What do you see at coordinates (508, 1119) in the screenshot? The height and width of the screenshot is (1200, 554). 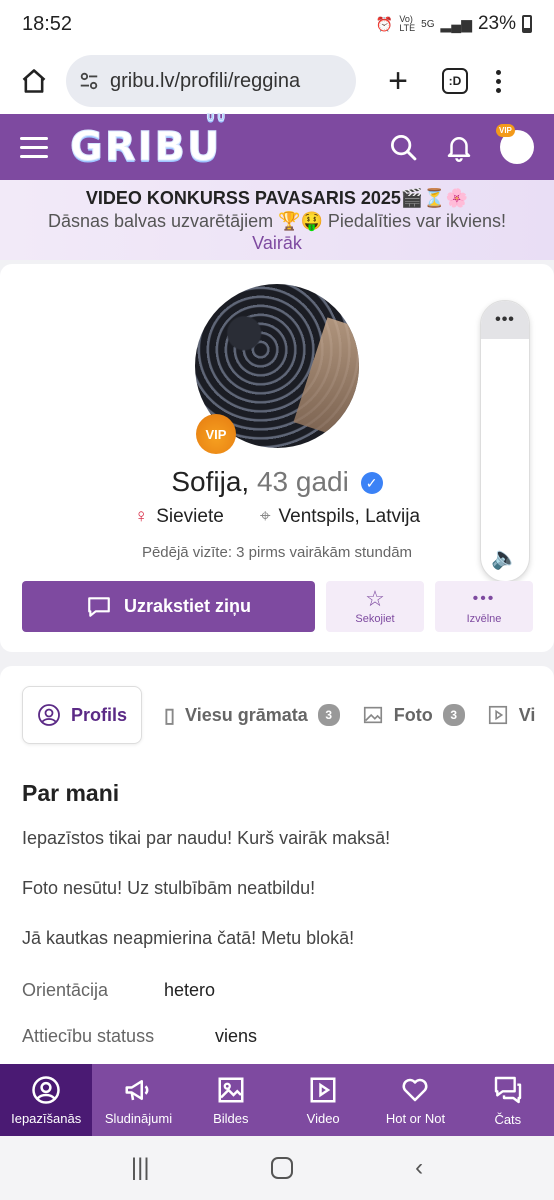 I see `nav-chat-label: Čats` at bounding box center [508, 1119].